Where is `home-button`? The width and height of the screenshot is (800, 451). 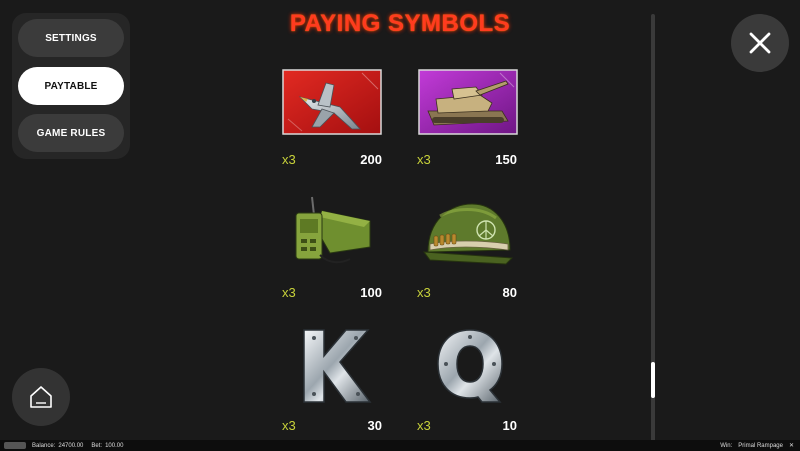
home-button is located at coordinates (41, 397).